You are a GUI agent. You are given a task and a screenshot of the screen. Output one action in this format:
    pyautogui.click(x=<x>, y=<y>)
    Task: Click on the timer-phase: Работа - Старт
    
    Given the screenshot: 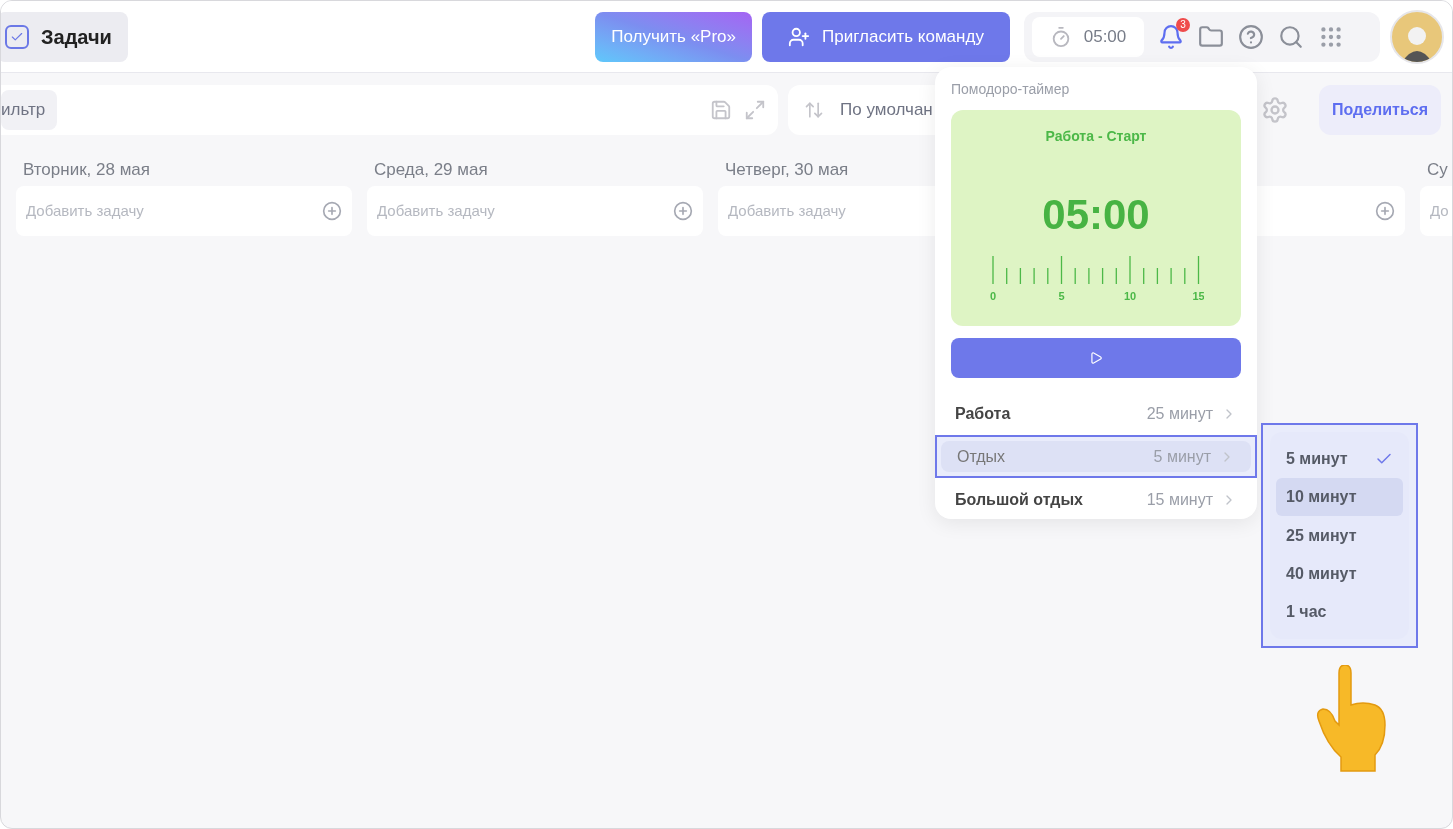 What is the action you would take?
    pyautogui.click(x=1096, y=136)
    